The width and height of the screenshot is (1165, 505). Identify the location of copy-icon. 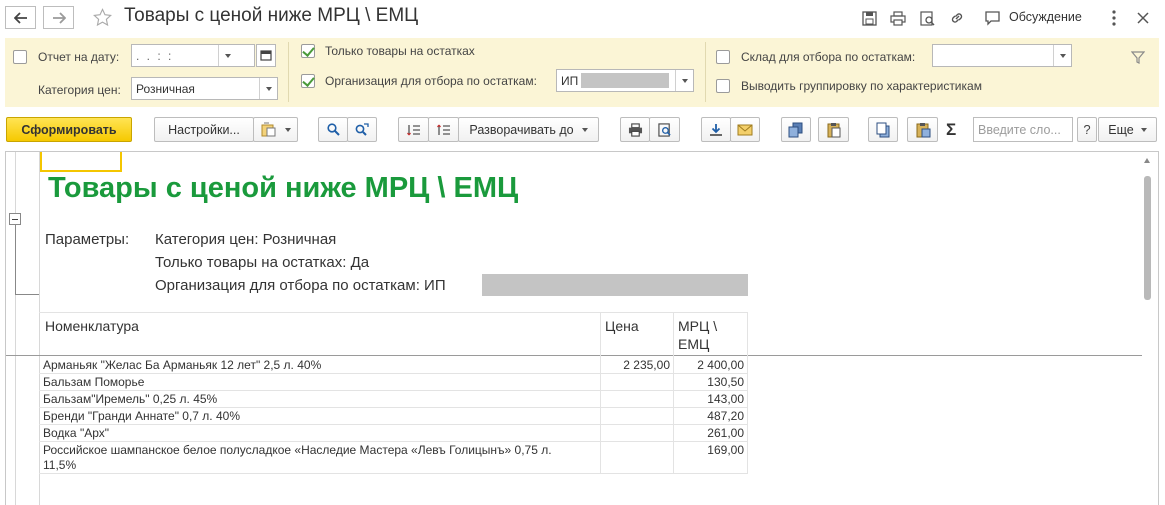
(883, 129).